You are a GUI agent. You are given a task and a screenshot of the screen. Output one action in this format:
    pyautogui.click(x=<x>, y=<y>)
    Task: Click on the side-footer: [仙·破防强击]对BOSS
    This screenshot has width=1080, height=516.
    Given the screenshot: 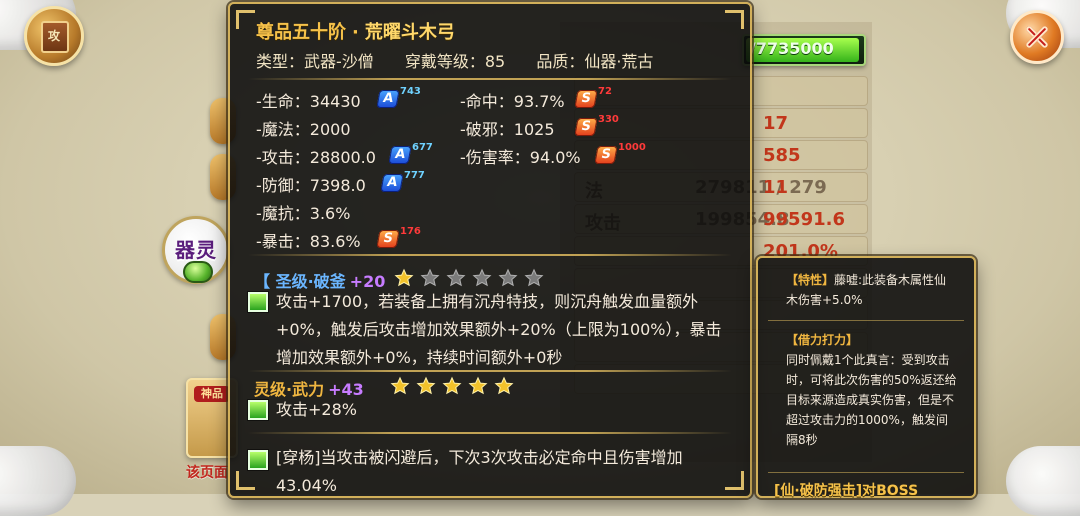 What is the action you would take?
    pyautogui.click(x=846, y=491)
    